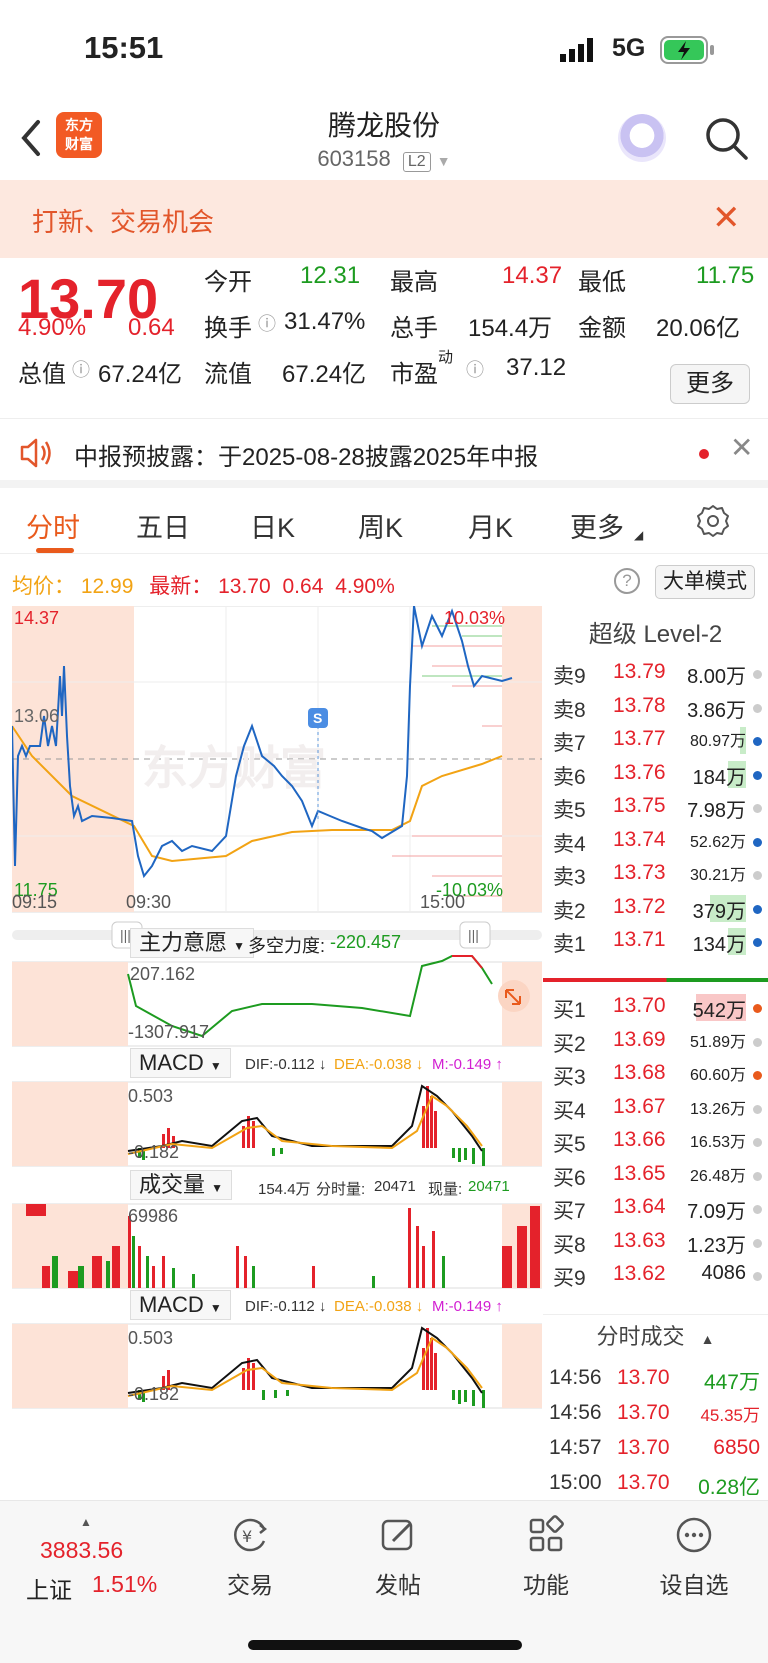  Describe the element at coordinates (286, 1306) in the screenshot. I see `macd2-dif: DIF:-0.112 ↓` at that location.